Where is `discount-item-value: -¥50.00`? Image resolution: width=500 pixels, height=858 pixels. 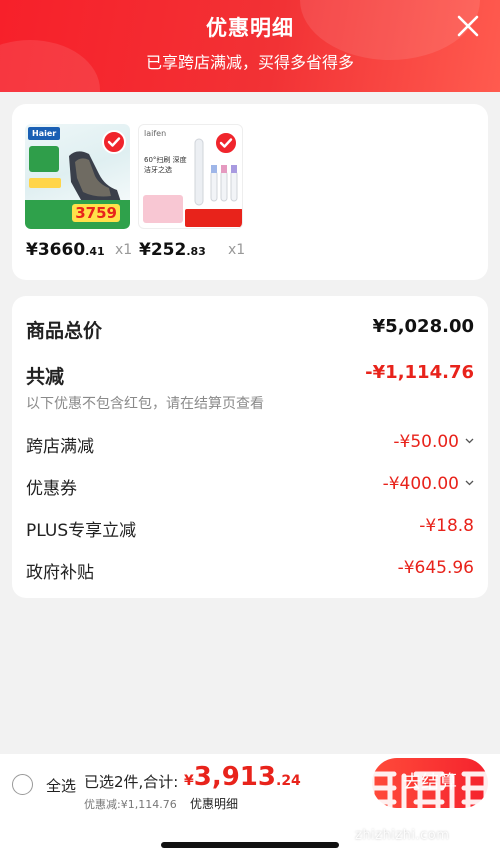
discount-item-value: -¥50.00 is located at coordinates (426, 442).